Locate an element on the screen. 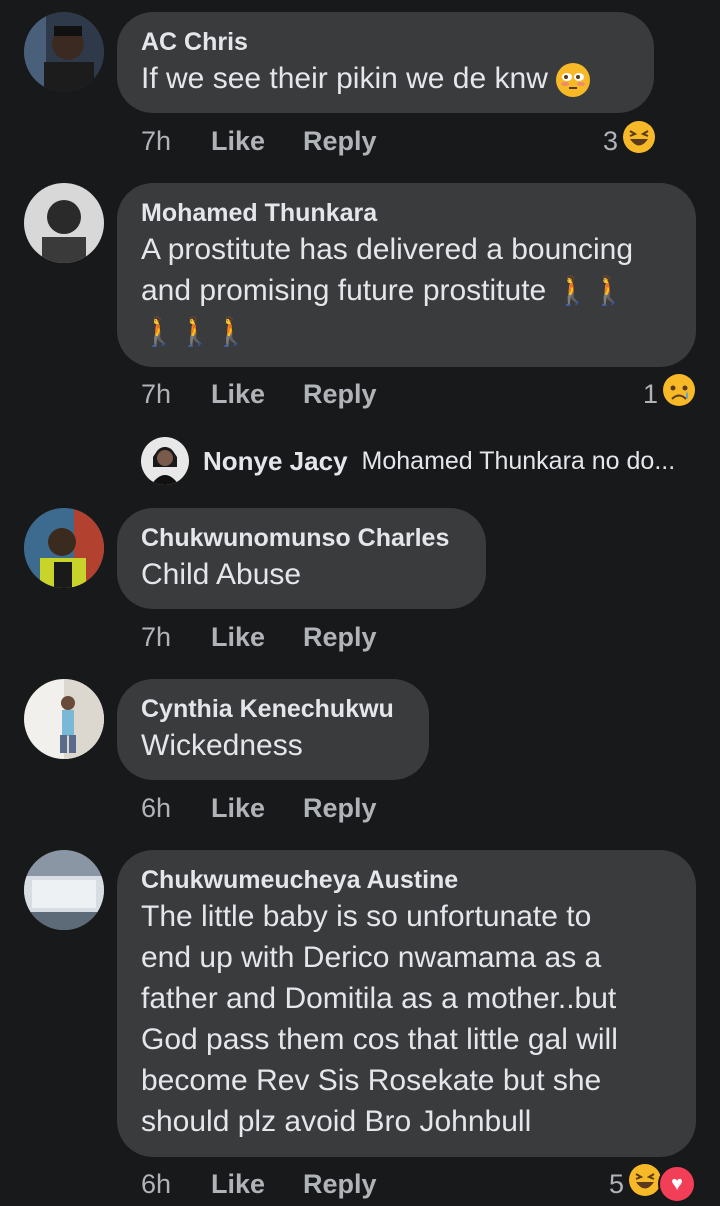 This screenshot has height=1206, width=720. commenter-name: Chukwunomunso Charles is located at coordinates (301, 538).